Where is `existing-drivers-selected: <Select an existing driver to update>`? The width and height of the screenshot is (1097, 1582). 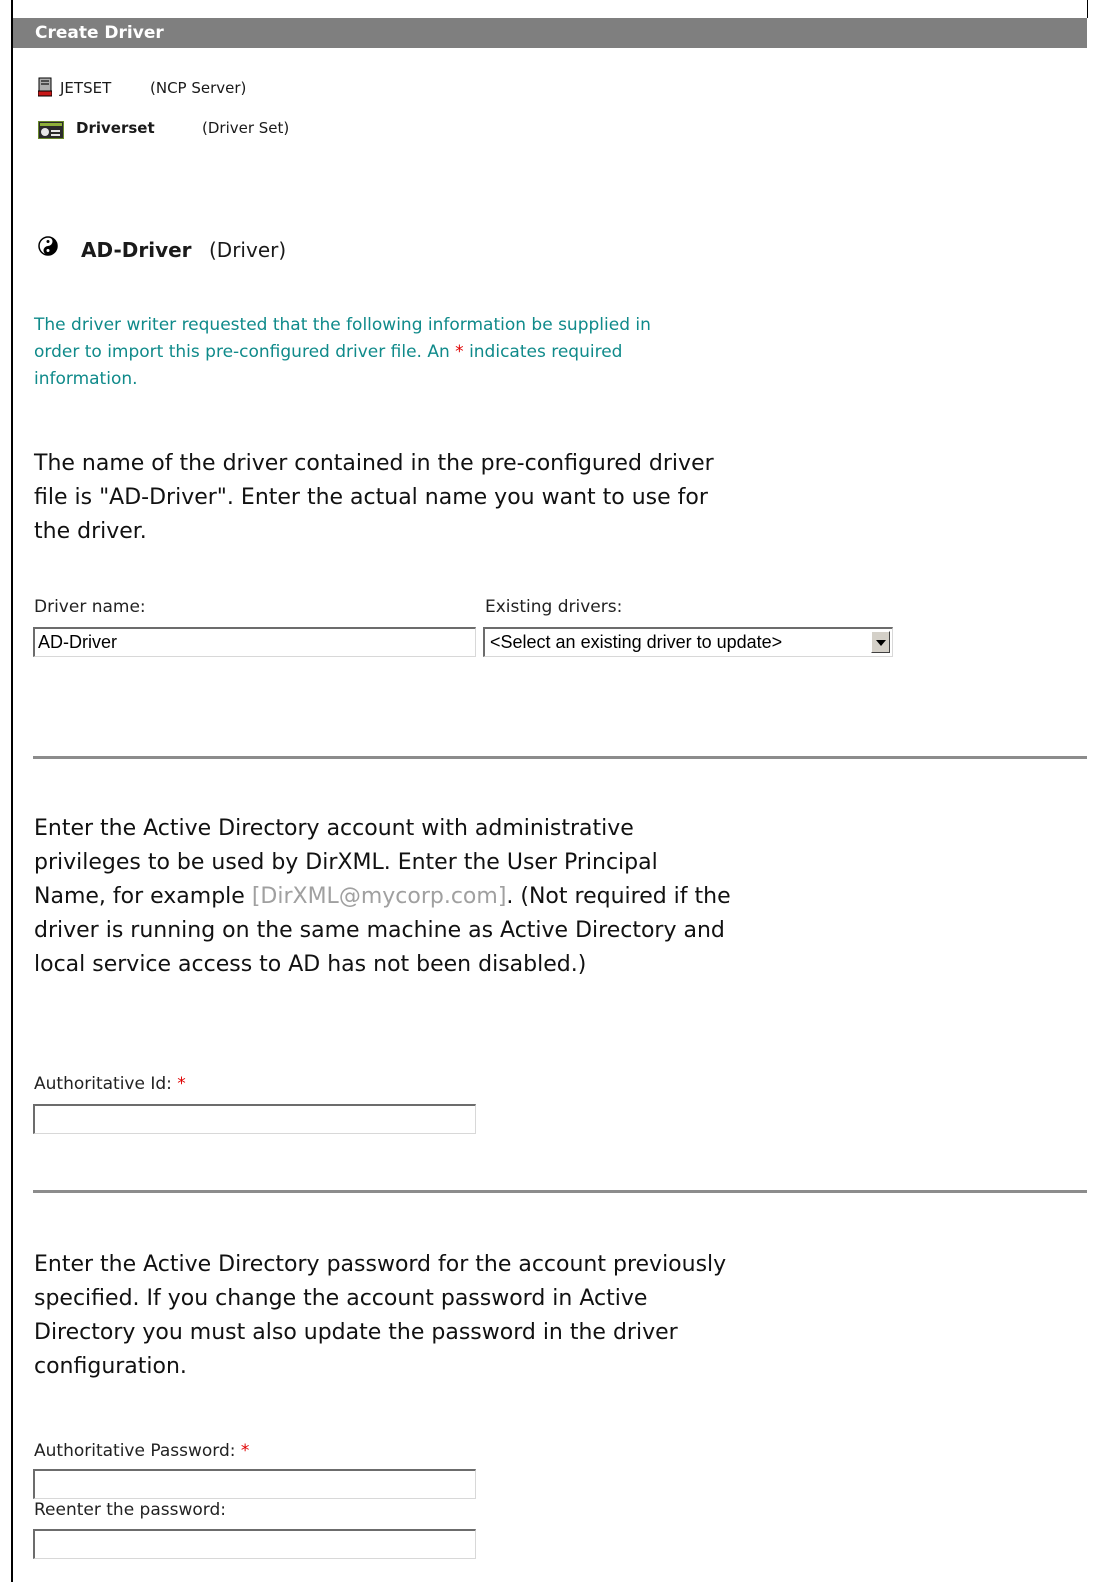
existing-drivers-selected: <Select an existing driver to update> is located at coordinates (636, 642).